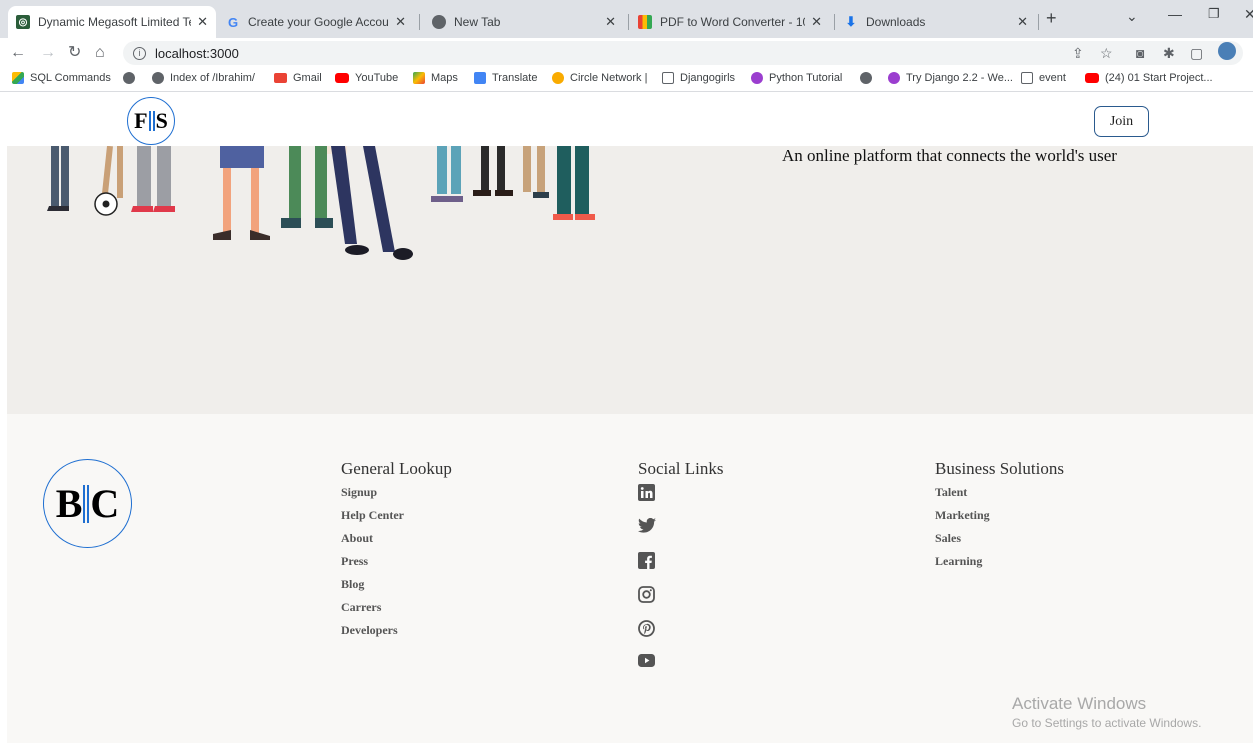 The width and height of the screenshot is (1253, 743). Describe the element at coordinates (477, 22) in the screenshot. I see `tab-title: New Tab` at that location.